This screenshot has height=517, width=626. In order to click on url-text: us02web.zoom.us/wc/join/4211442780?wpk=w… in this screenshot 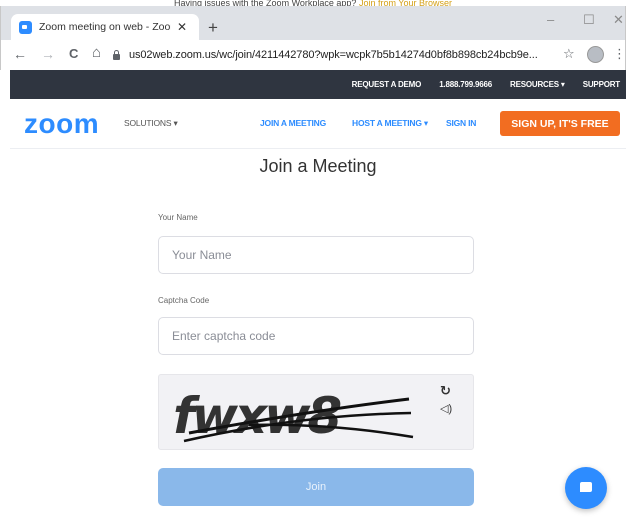, I will do `click(333, 55)`.